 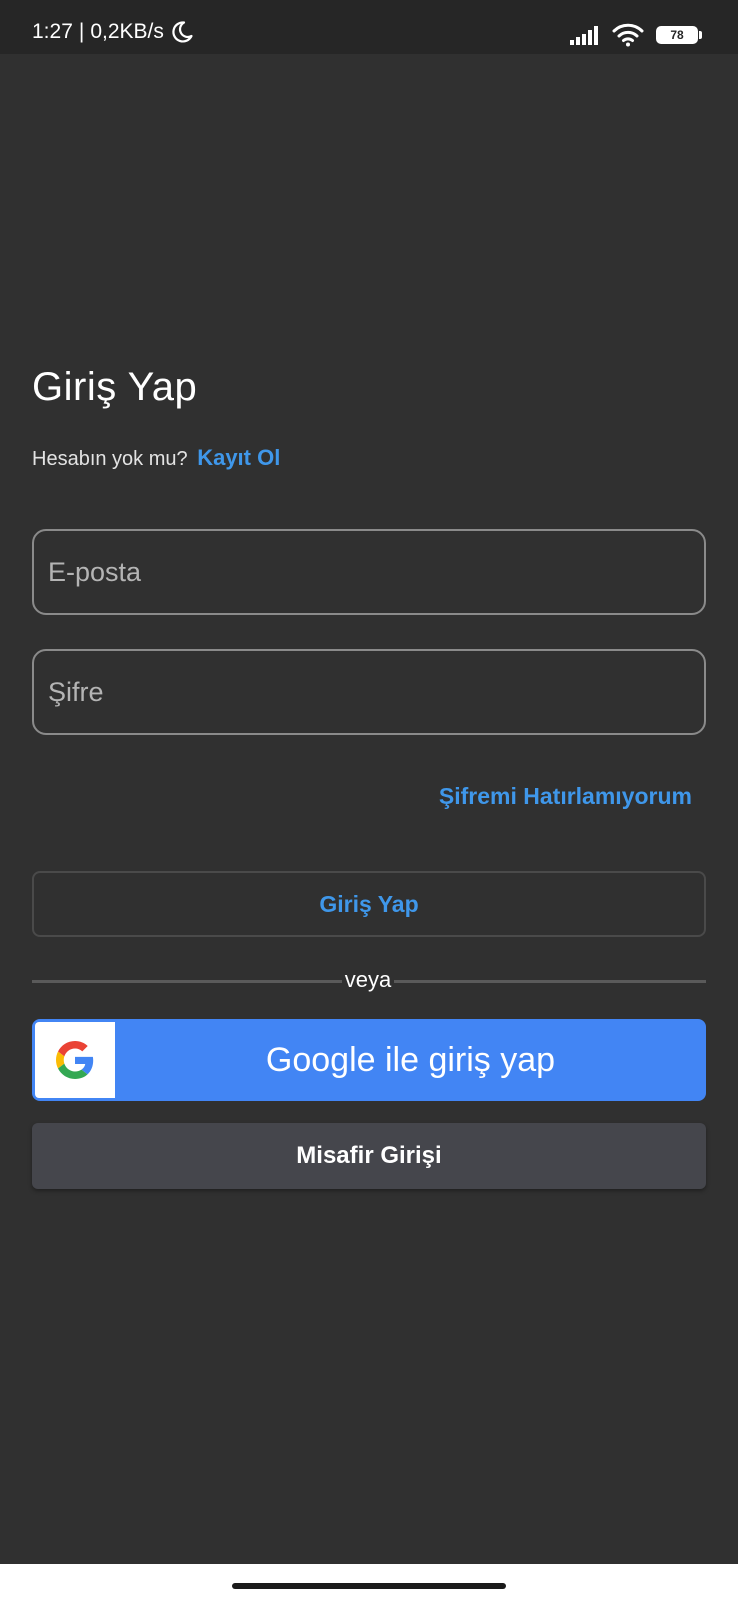 What do you see at coordinates (369, 692) in the screenshot?
I see `password-field` at bounding box center [369, 692].